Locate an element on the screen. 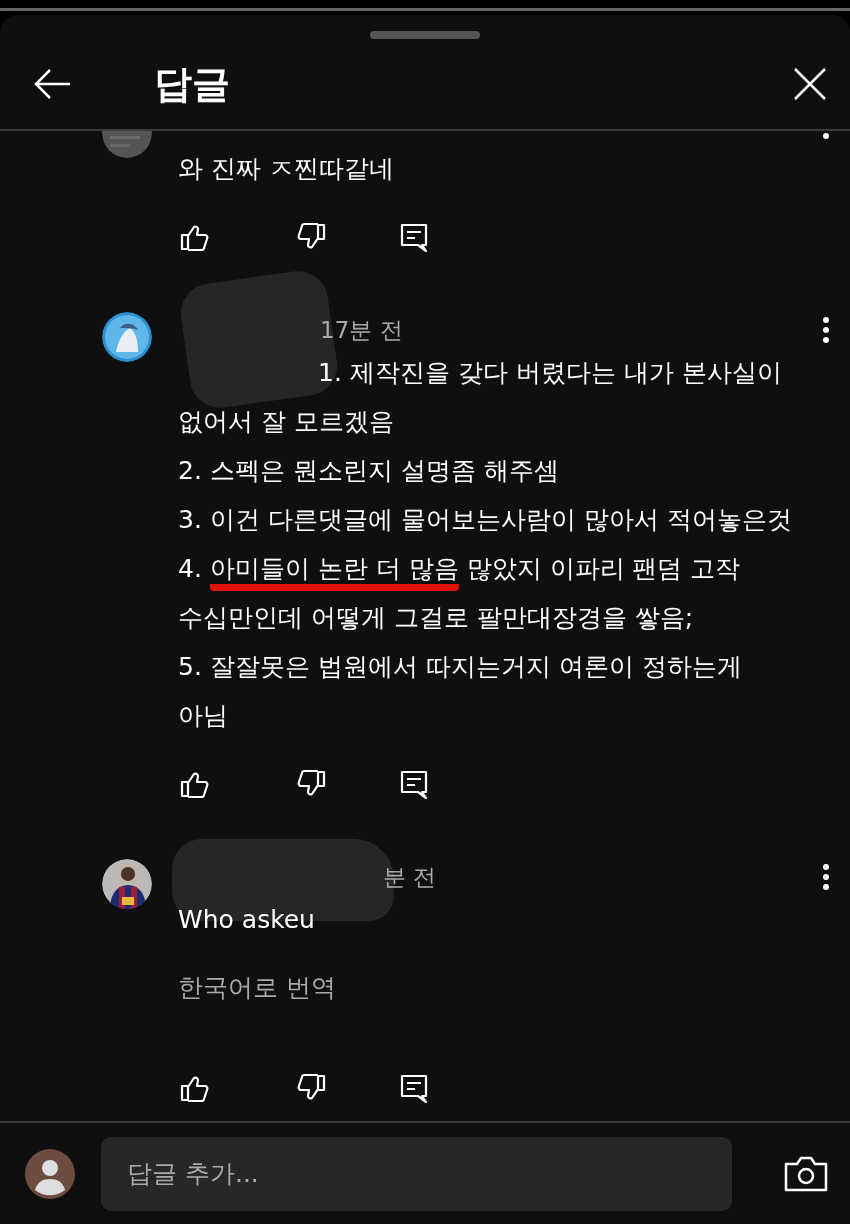 The image size is (850, 1224). comment-time: 분 전 is located at coordinates (410, 877).